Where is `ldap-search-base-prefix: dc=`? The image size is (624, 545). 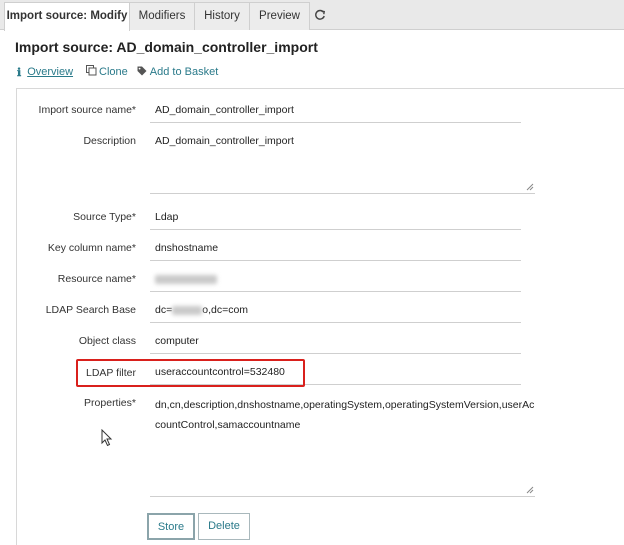
ldap-search-base-prefix: dc= is located at coordinates (164, 310).